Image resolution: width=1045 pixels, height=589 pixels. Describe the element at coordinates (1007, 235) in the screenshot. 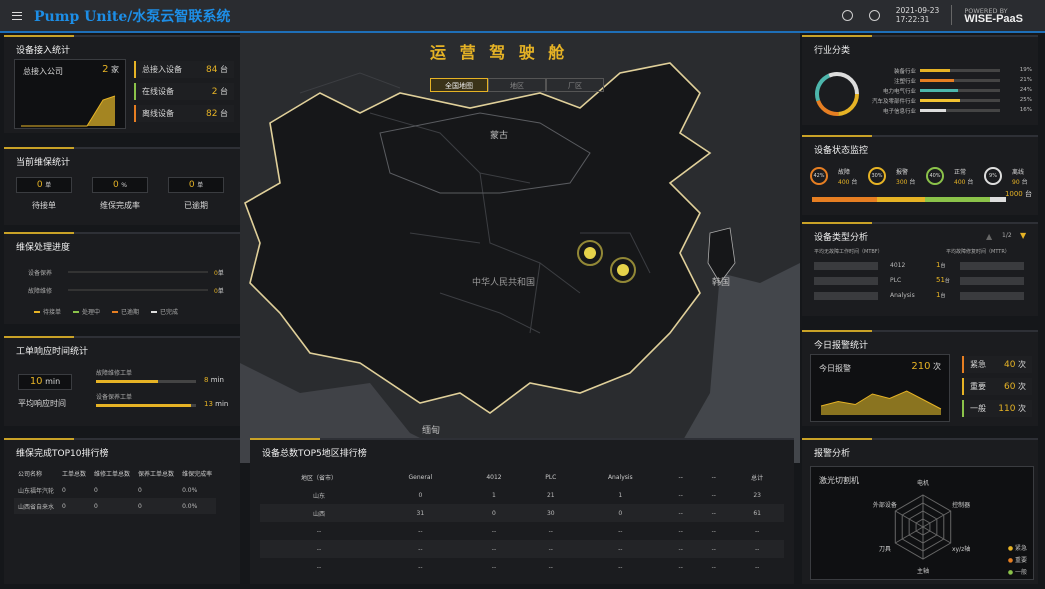

I see `devtype-page: 1/2` at that location.